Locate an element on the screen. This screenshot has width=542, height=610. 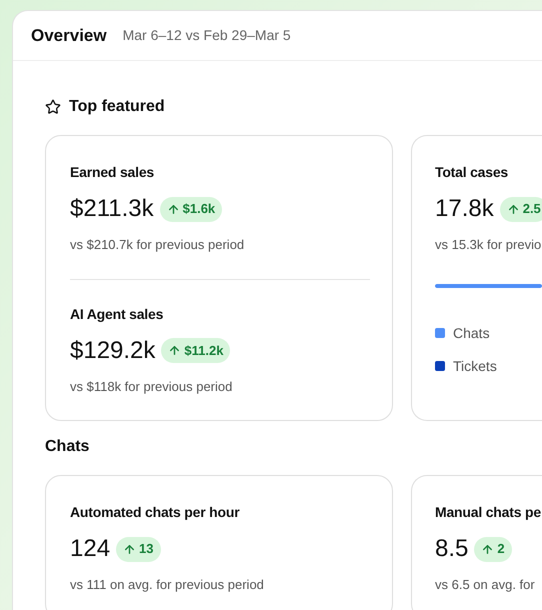
metric-label: Total cases is located at coordinates (472, 172).